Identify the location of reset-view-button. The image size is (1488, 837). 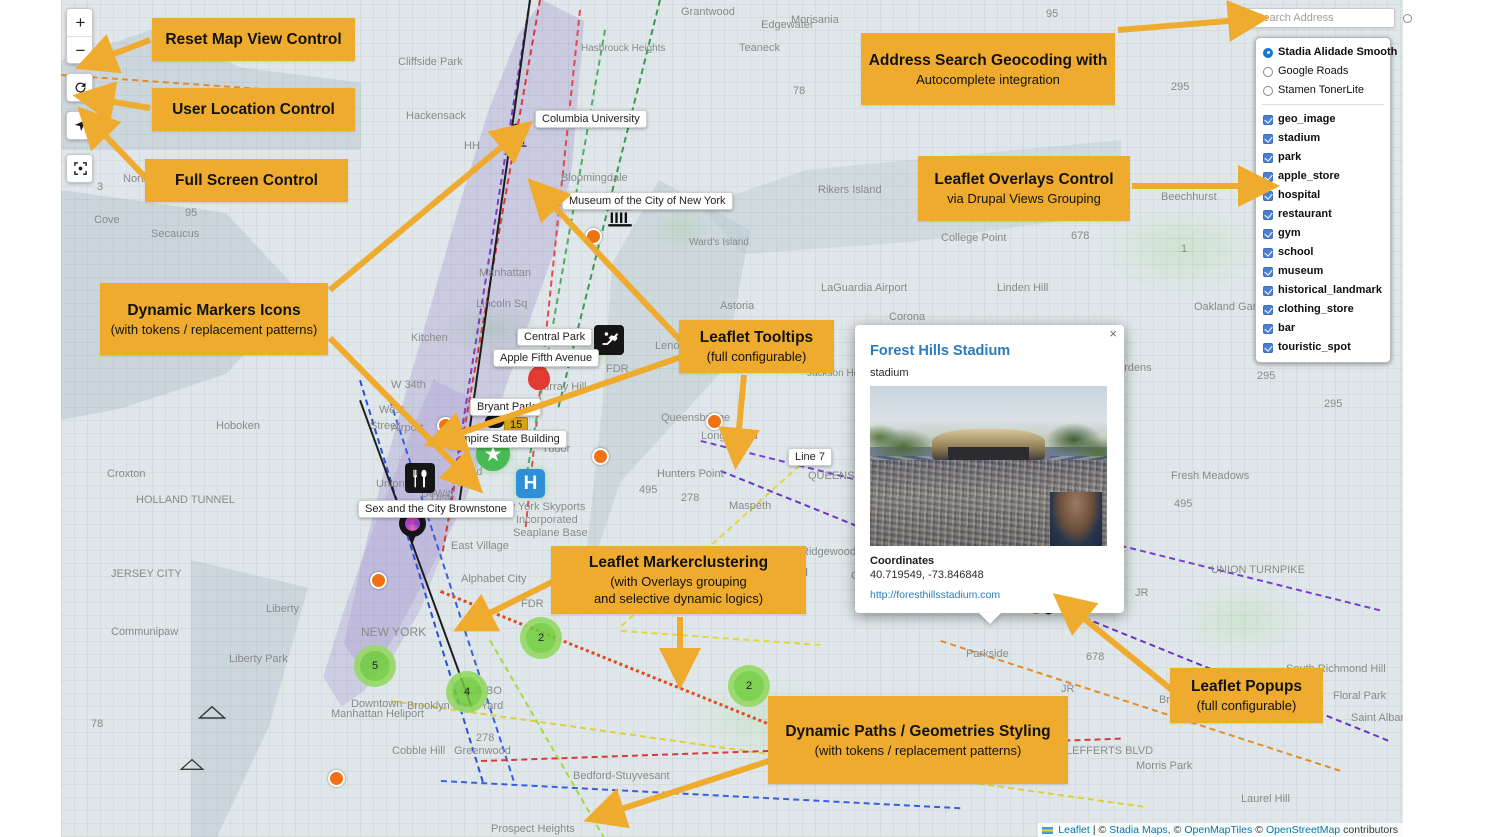
(79, 87).